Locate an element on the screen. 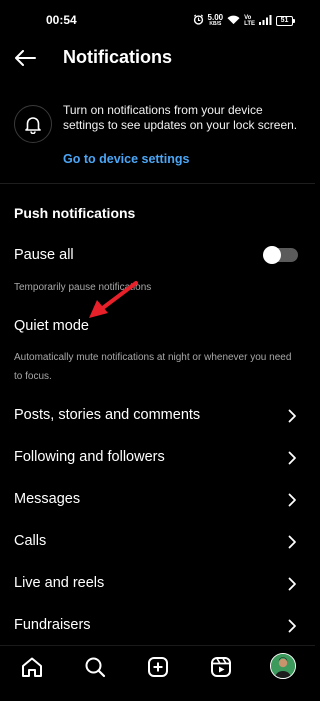  back-button is located at coordinates (25, 58).